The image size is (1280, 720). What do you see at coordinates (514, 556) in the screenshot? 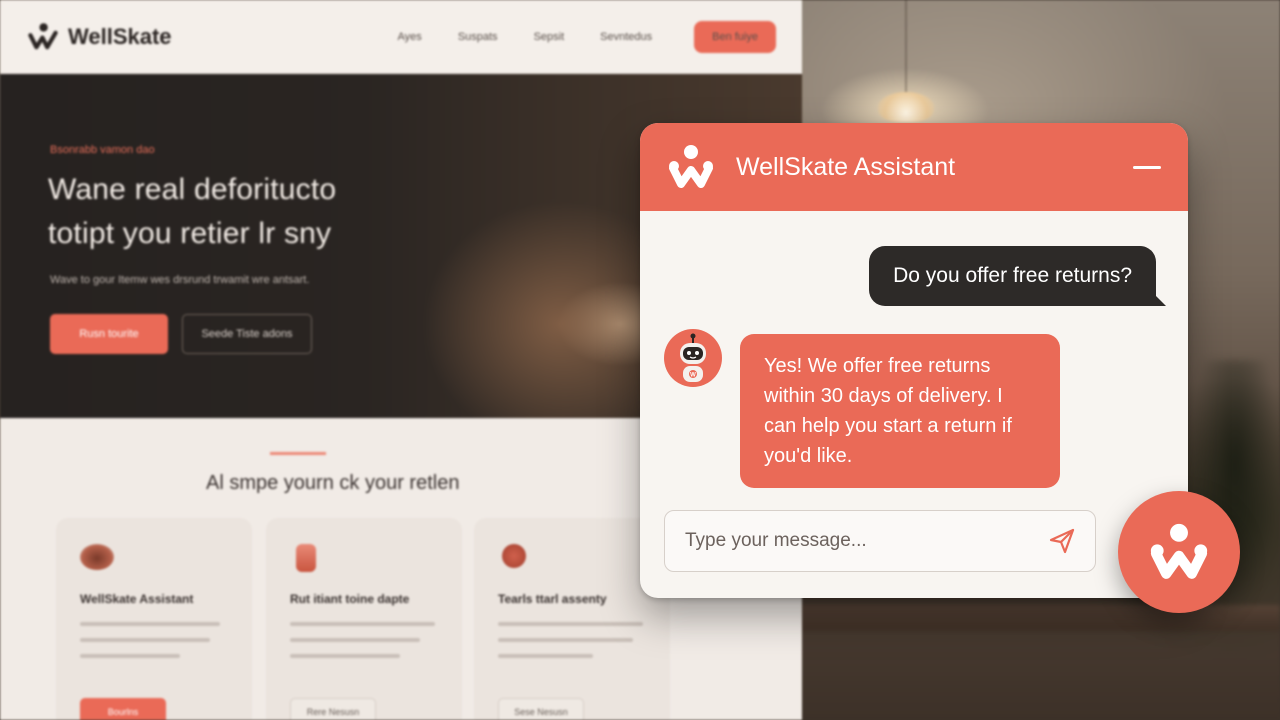
I see `badge-icon` at bounding box center [514, 556].